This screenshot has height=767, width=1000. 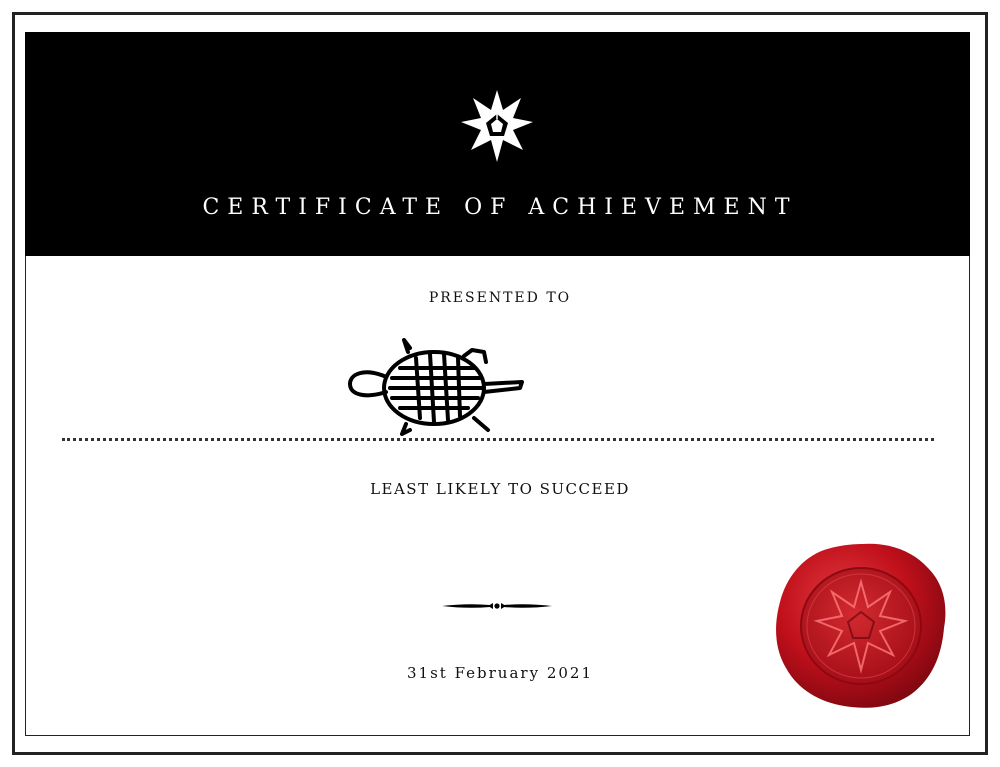 I want to click on award-title: LEAST LIKELY TO SUCCEED, so click(x=500, y=489).